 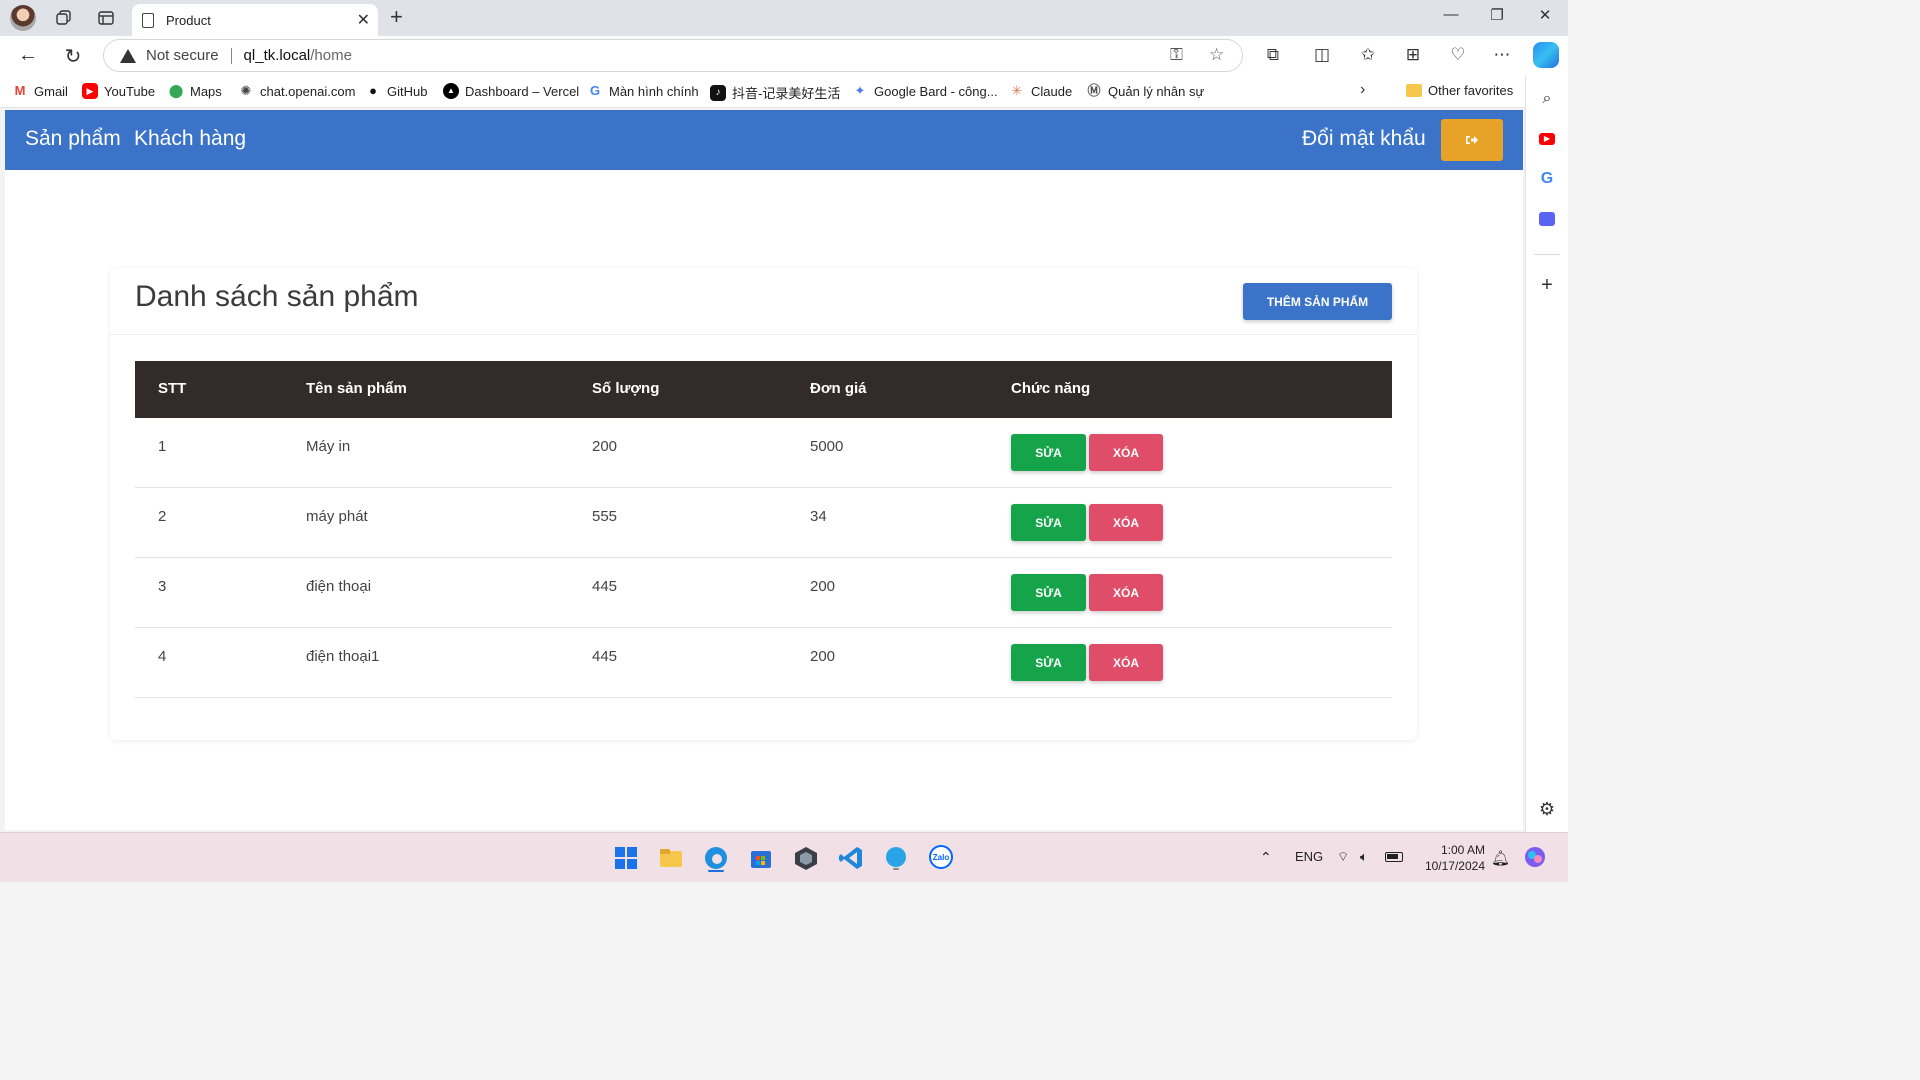 I want to click on tab-product: Product ✕, so click(x=255, y=20).